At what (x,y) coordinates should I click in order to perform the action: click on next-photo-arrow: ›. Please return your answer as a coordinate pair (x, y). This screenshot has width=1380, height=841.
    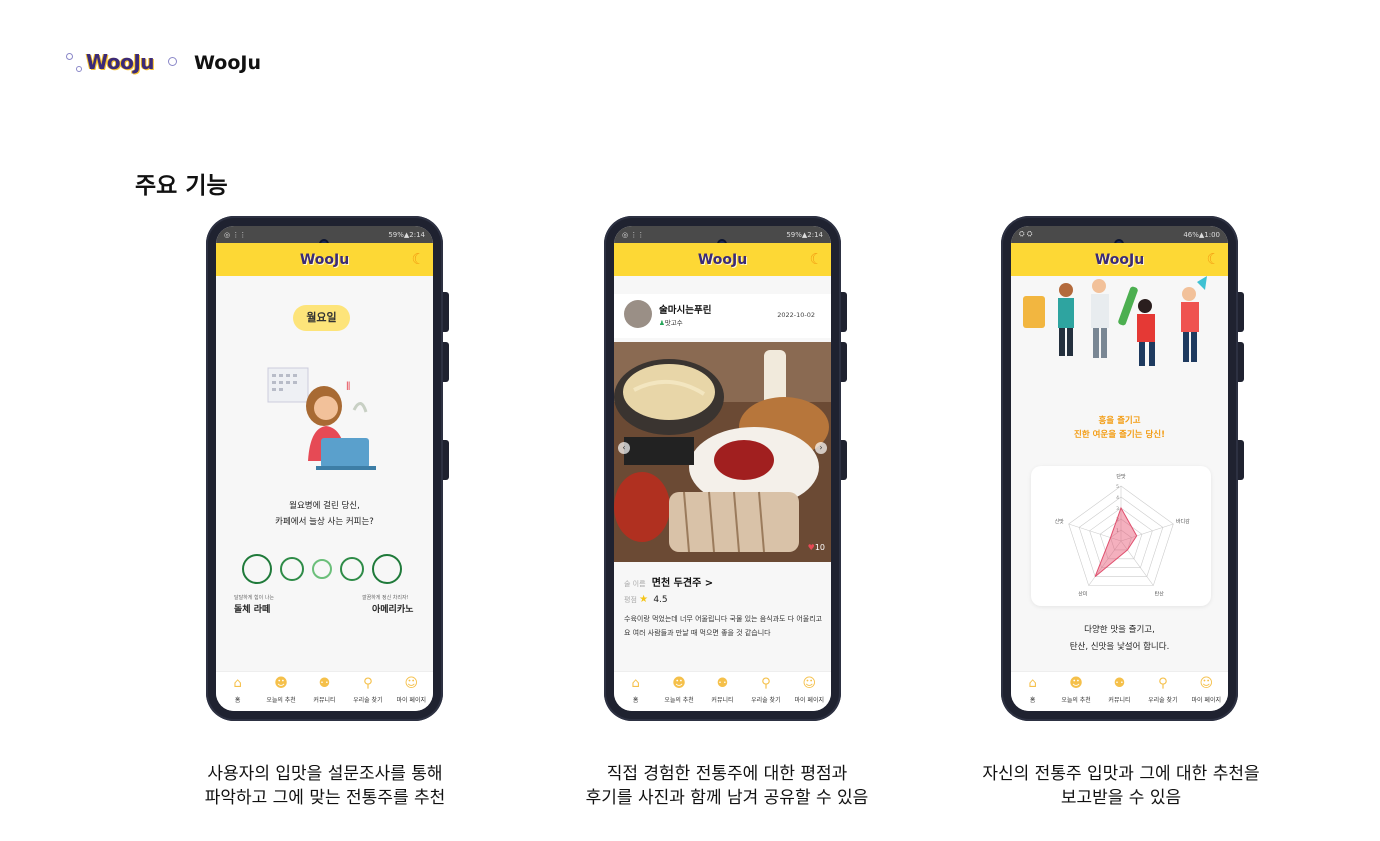
    Looking at the image, I should click on (821, 448).